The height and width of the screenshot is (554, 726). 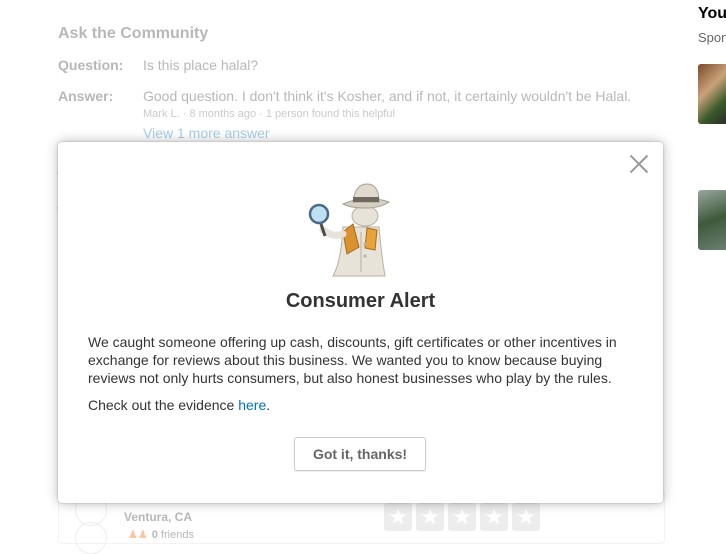 What do you see at coordinates (201, 65) in the screenshot?
I see `question-text: Is this place halal?` at bounding box center [201, 65].